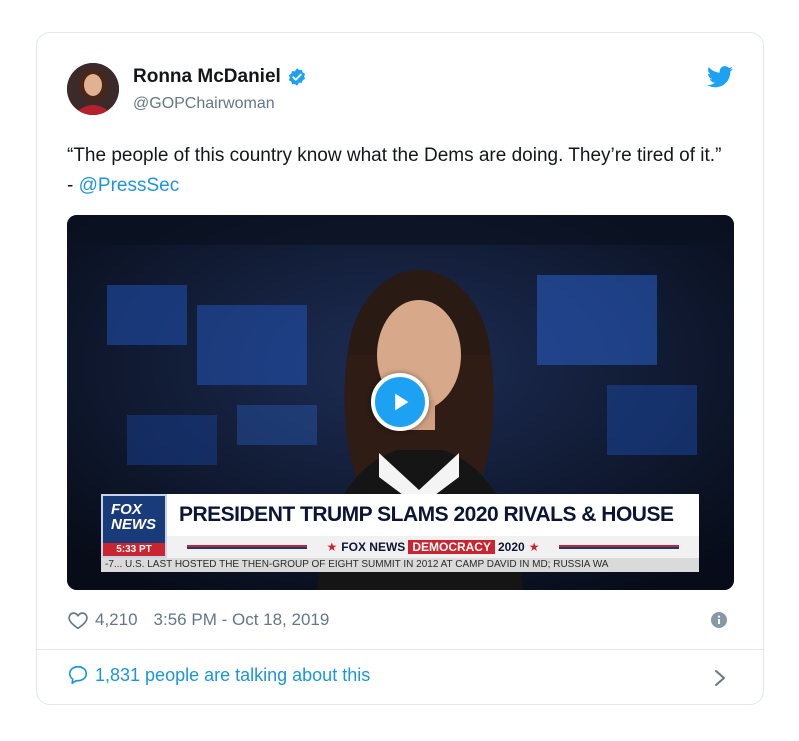 This screenshot has width=799, height=741. What do you see at coordinates (719, 620) in the screenshot?
I see `info-icon` at bounding box center [719, 620].